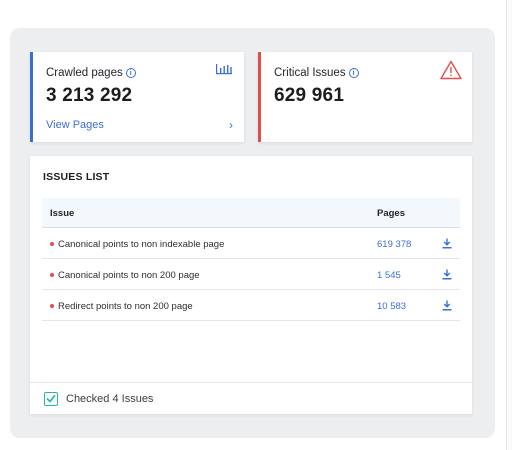 This screenshot has height=450, width=512. I want to click on issues-list-footer: Checked 4 Issues, so click(251, 398).